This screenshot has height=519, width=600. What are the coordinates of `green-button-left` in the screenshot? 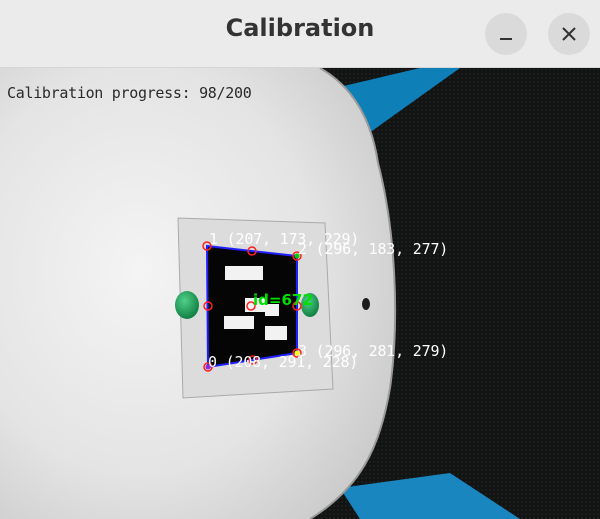 It's located at (187, 305).